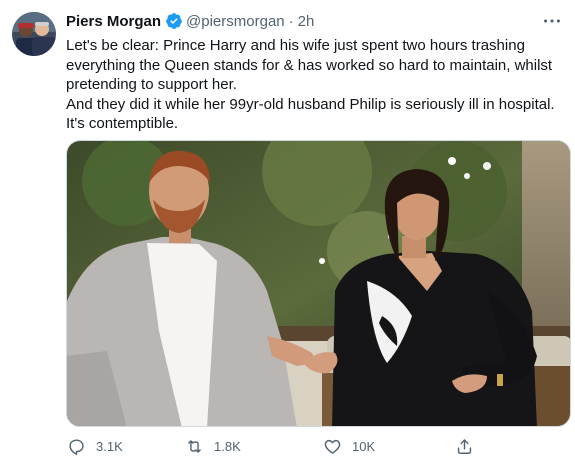 This screenshot has width=575, height=461. I want to click on author-handle: @piersmorgan, so click(235, 21).